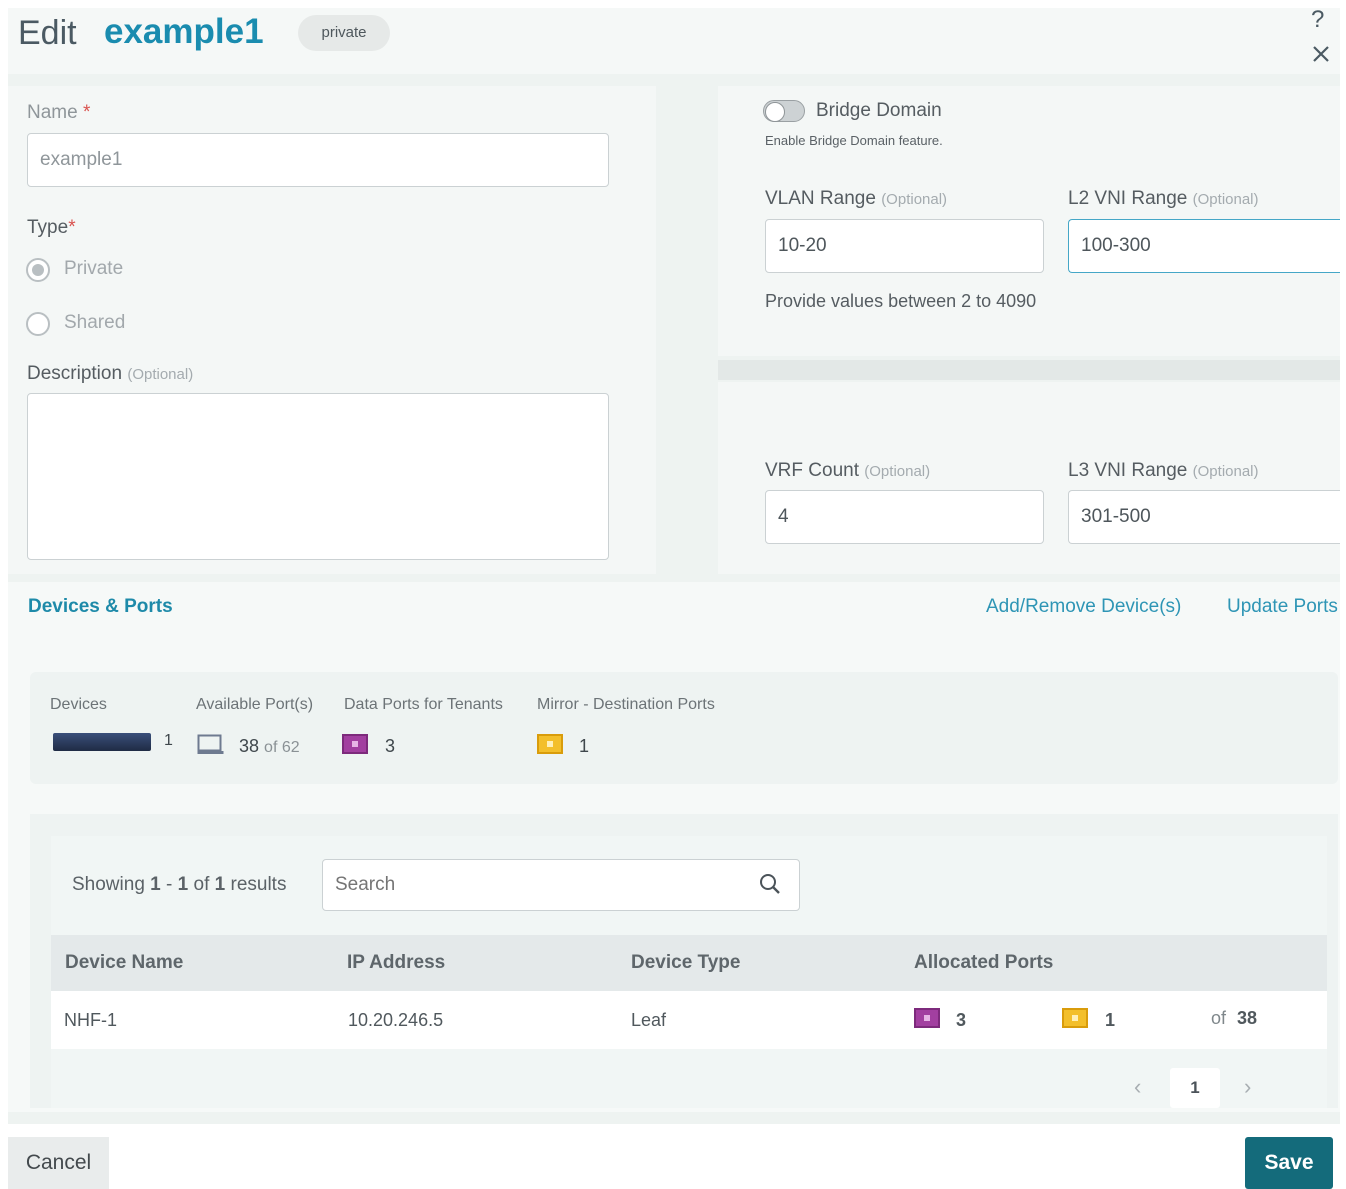 The height and width of the screenshot is (1189, 1346). Describe the element at coordinates (423, 704) in the screenshot. I see `data-ports-label: Data Ports for Tenants` at that location.